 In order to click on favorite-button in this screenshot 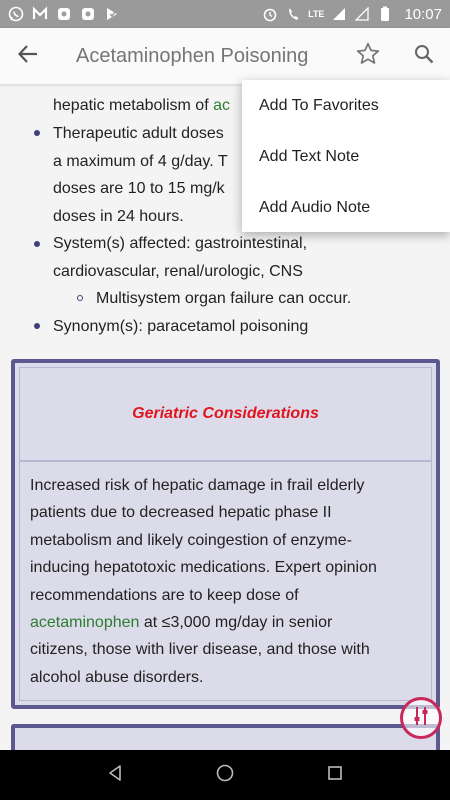, I will do `click(368, 56)`.